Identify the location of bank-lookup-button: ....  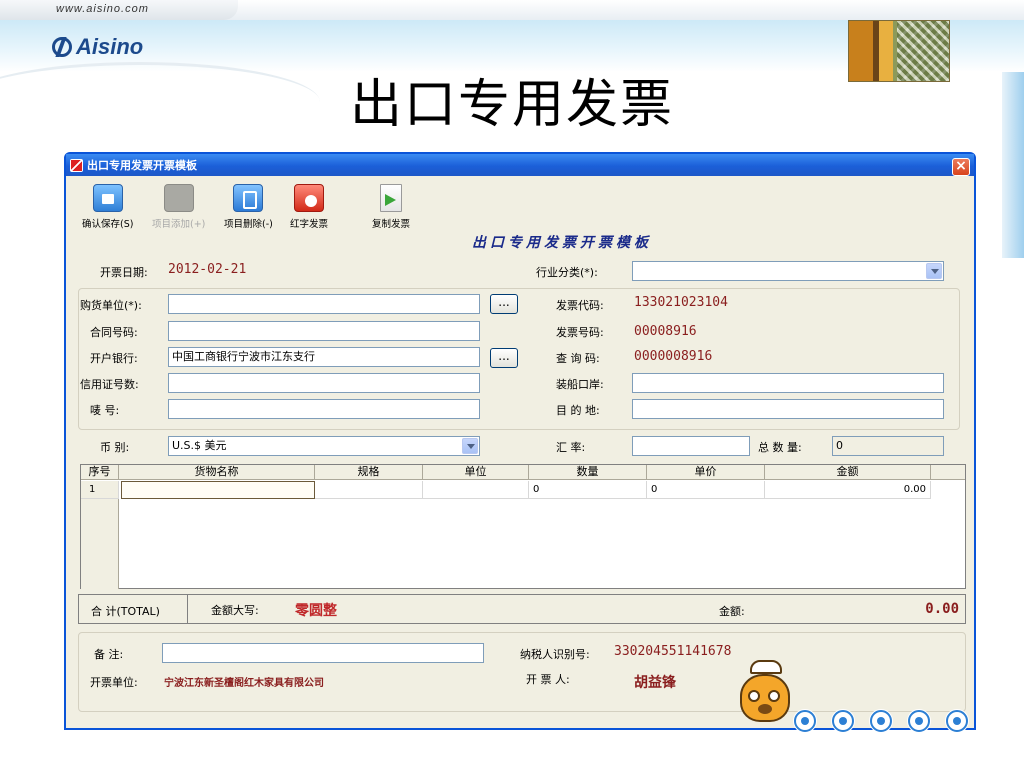
(504, 358).